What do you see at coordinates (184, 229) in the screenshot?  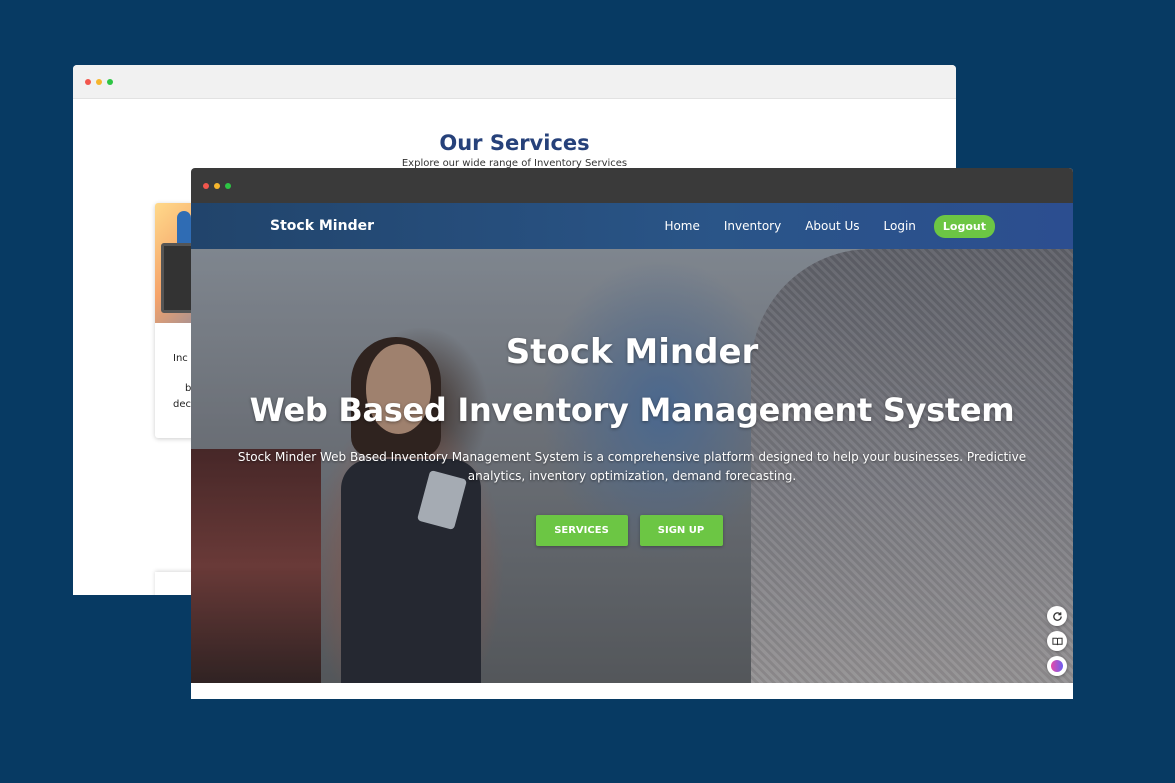 I see `person-figure-icon` at bounding box center [184, 229].